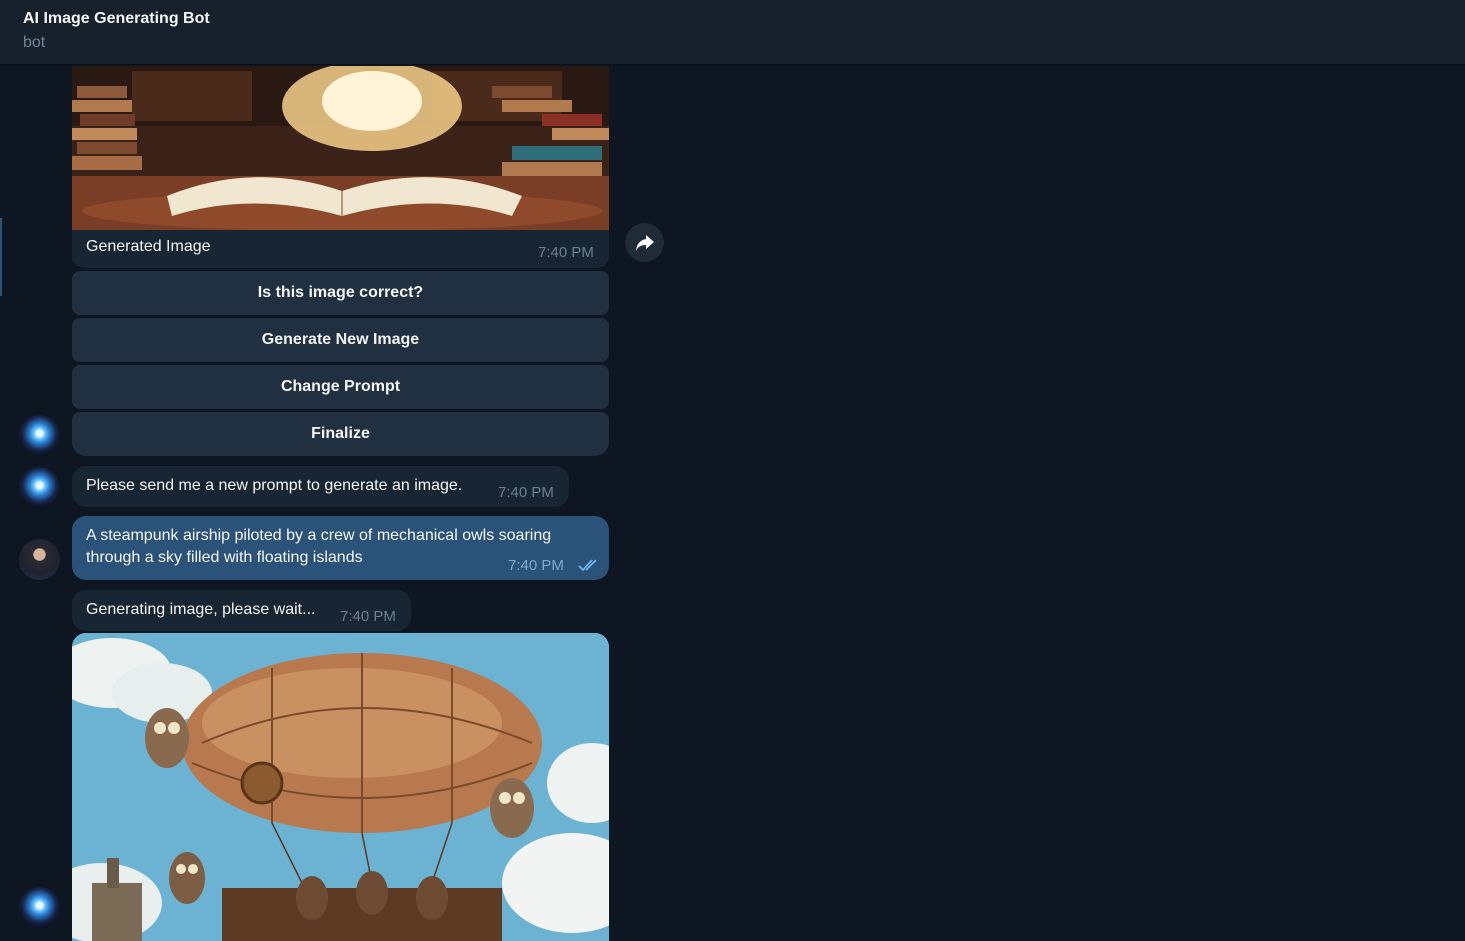 This screenshot has height=941, width=1465. Describe the element at coordinates (1, 257) in the screenshot. I see `selection-indicator` at that location.